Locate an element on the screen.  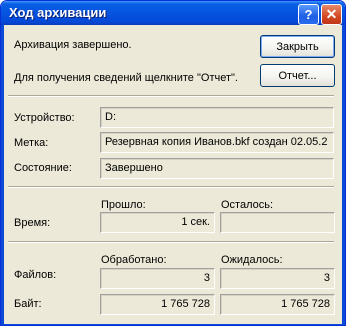
elapsed-field: 1 сек. is located at coordinates (157, 222).